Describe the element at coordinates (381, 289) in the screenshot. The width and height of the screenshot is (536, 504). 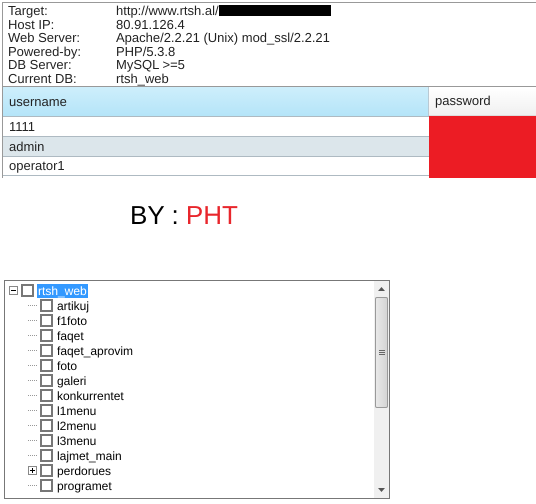
I see `scroll-up-icon` at that location.